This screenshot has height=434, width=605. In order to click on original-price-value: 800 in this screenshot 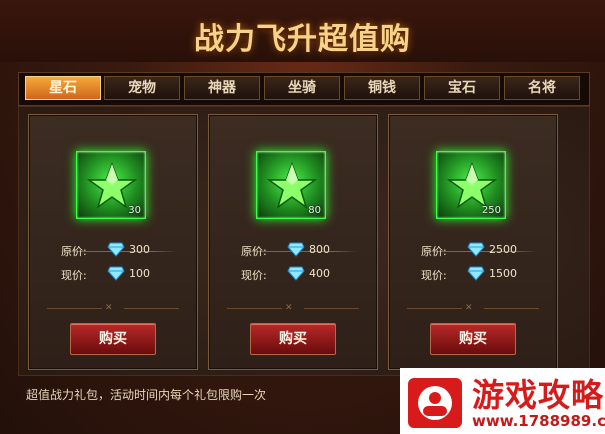, I will do `click(319, 249)`.